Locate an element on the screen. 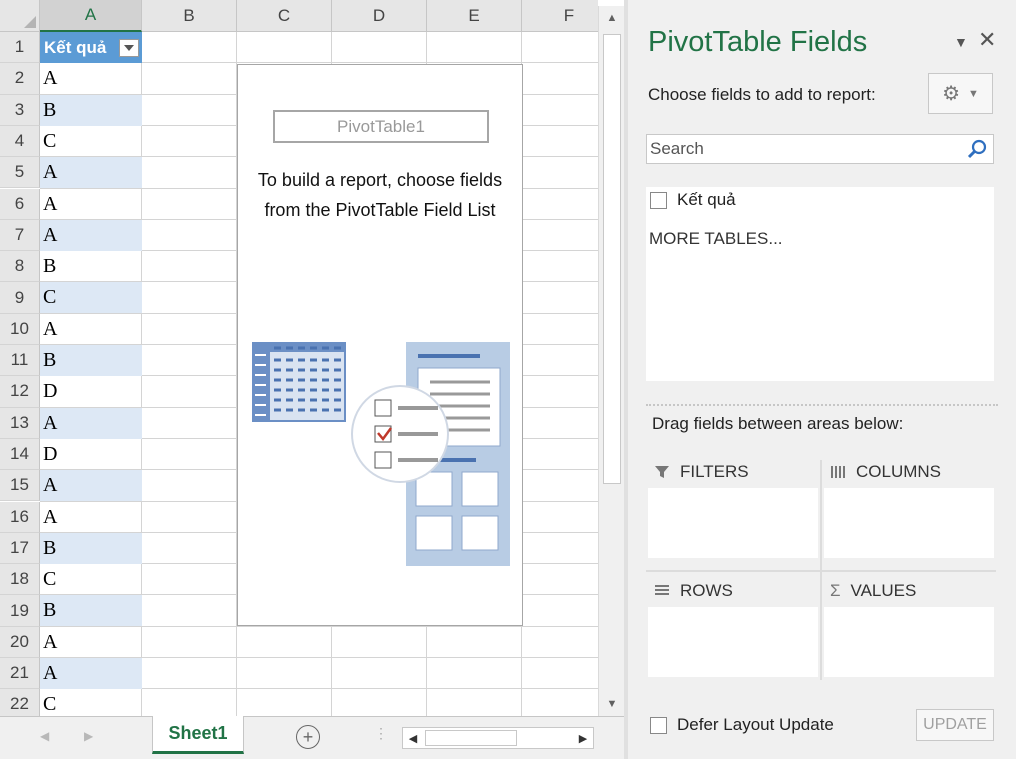 This screenshot has width=1016, height=759. rows-icon is located at coordinates (662, 590).